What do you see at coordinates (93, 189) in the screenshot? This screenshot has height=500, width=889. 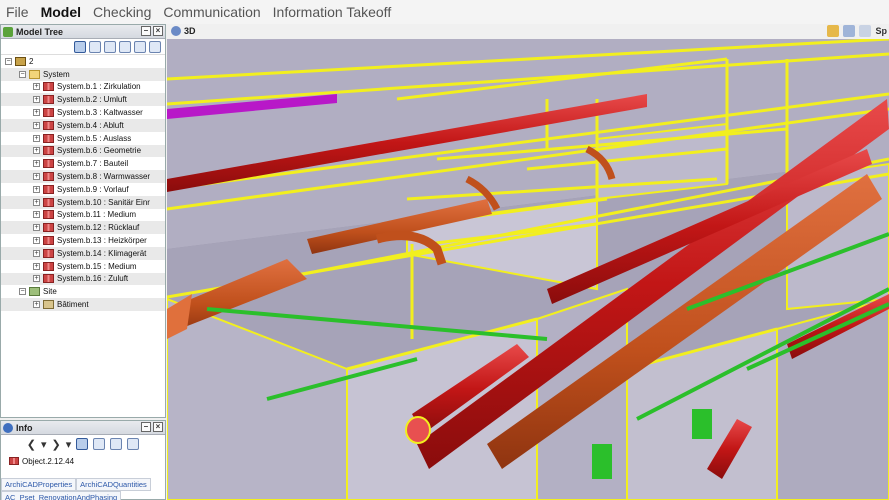 I see `tree-row-label: System.b.9 : Vorlauf` at bounding box center [93, 189].